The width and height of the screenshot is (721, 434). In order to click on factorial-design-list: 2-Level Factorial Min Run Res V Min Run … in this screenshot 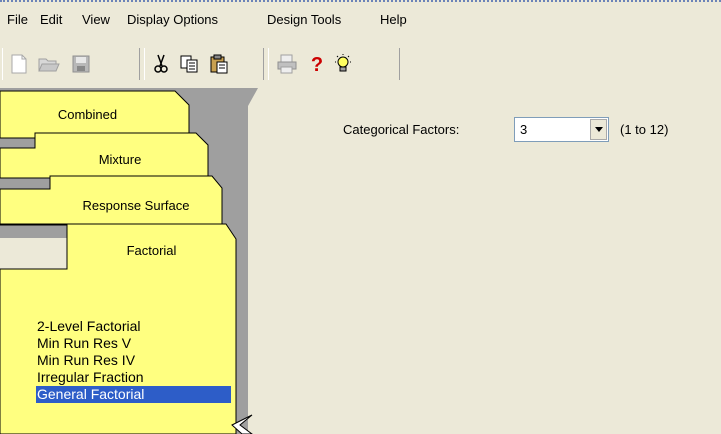, I will do `click(133, 360)`.